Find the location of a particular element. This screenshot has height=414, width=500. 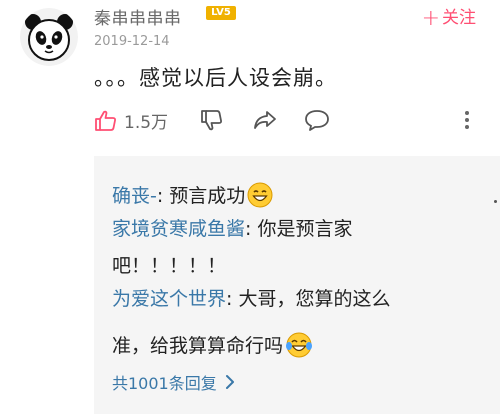

reply-text-continuation: 吧！！！！！ is located at coordinates (169, 266).